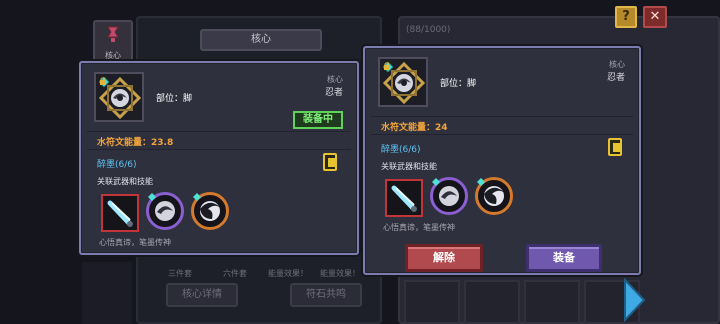 This screenshot has width=720, height=324. Describe the element at coordinates (113, 55) in the screenshot. I see `core-side-tab-label: 核心` at that location.